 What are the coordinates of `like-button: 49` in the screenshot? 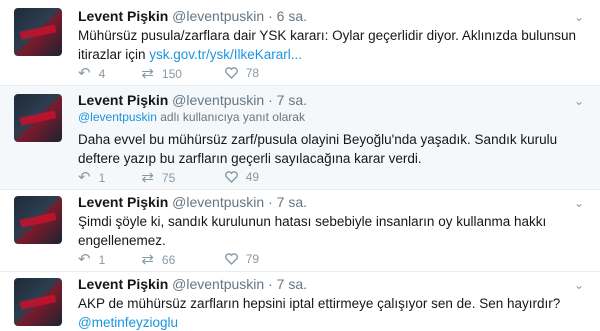 It's located at (264, 177).